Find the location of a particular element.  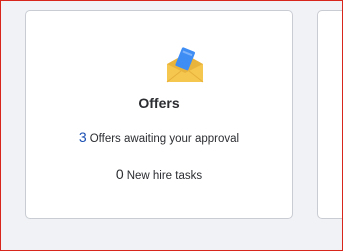

new-hire-tasks-row: 0 New hire tasks is located at coordinates (159, 174).